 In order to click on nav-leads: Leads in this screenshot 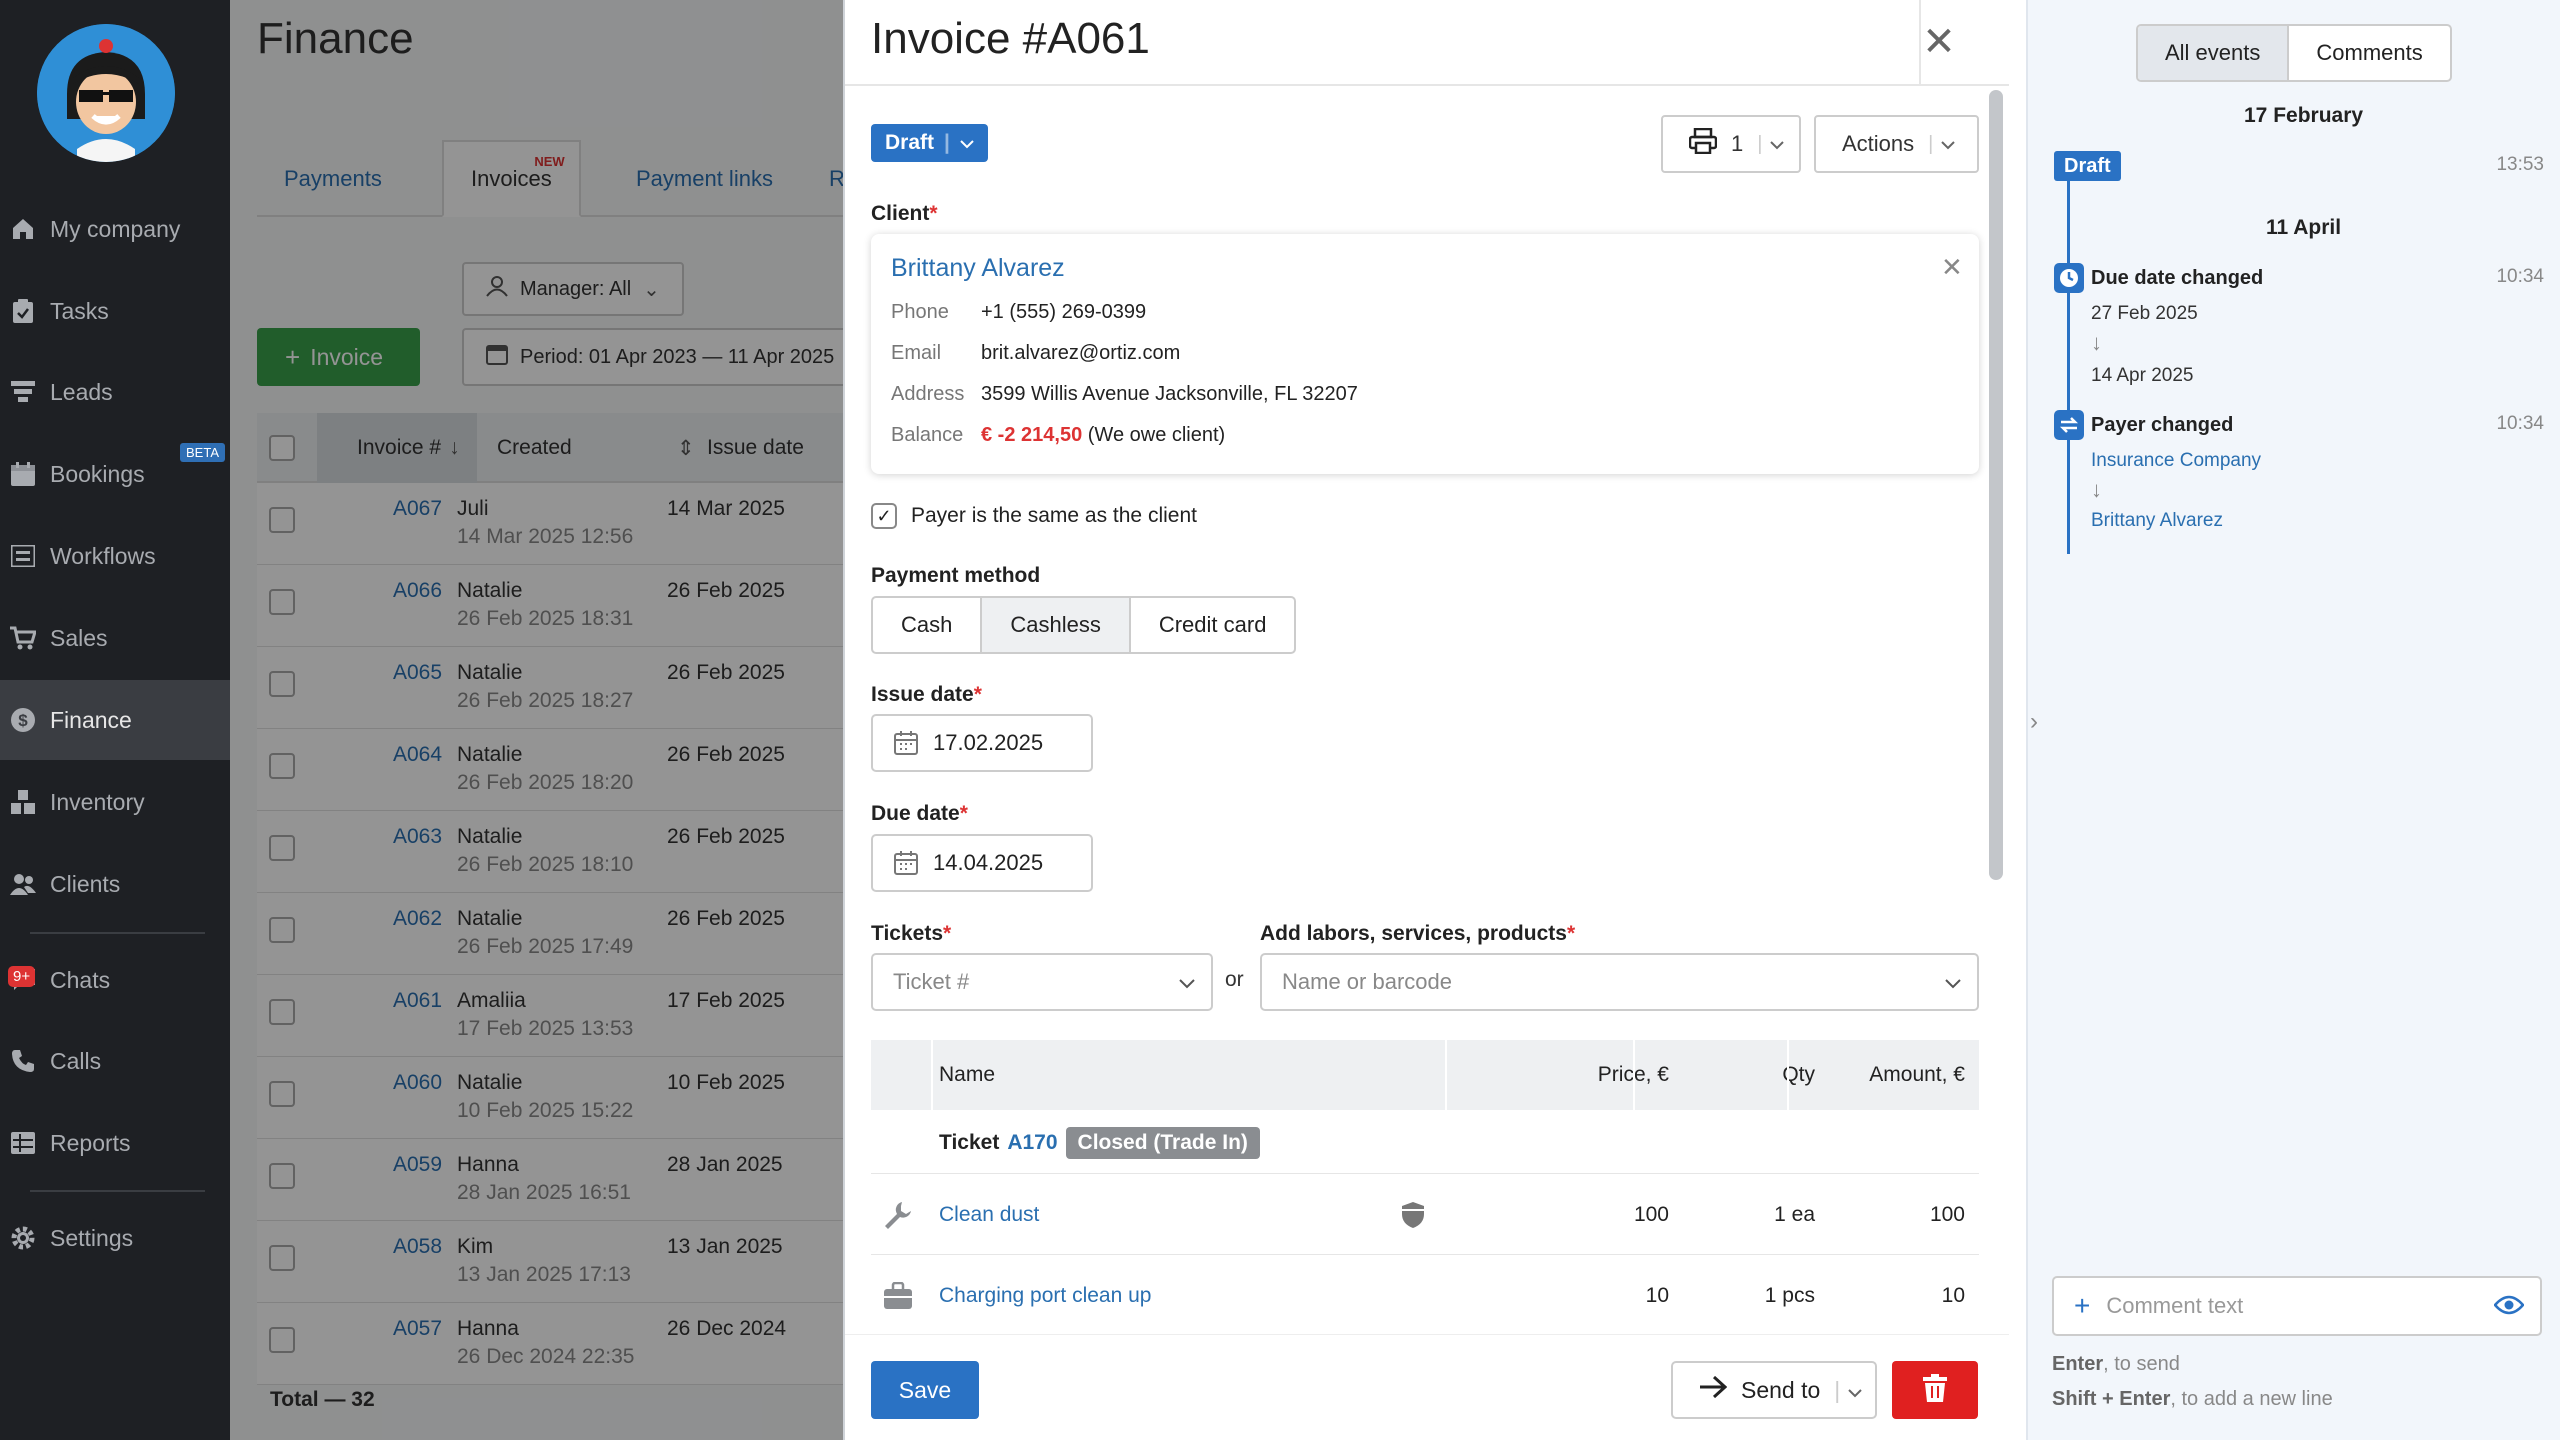, I will do `click(115, 392)`.